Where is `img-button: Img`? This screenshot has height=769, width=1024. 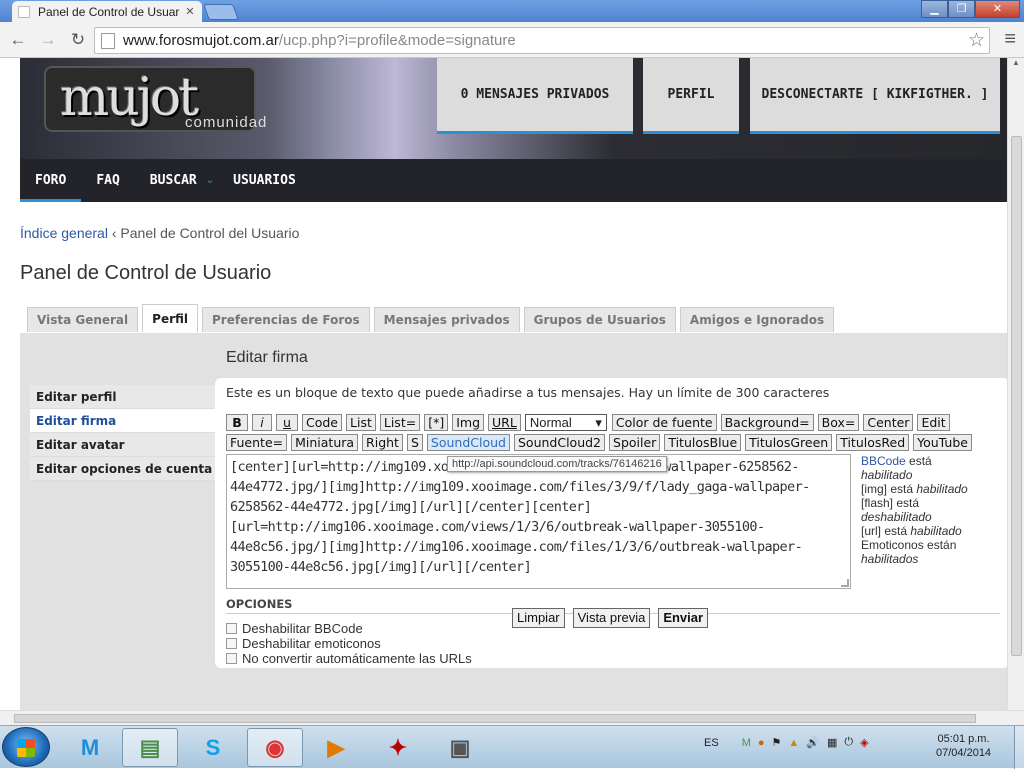
img-button: Img is located at coordinates (468, 422).